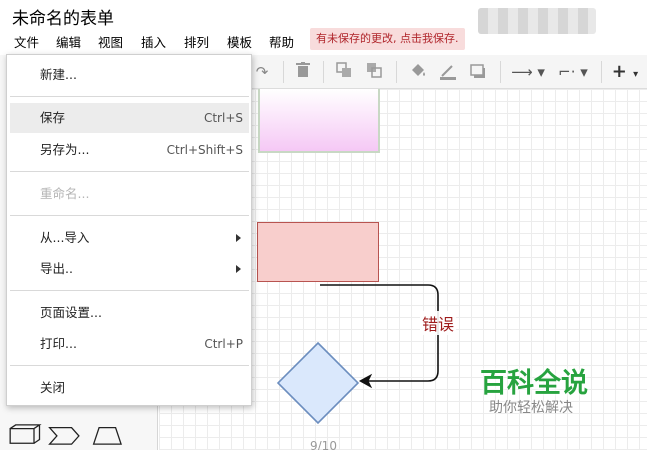 The image size is (647, 450). What do you see at coordinates (438, 323) in the screenshot?
I see `edge-label-error: 错误` at bounding box center [438, 323].